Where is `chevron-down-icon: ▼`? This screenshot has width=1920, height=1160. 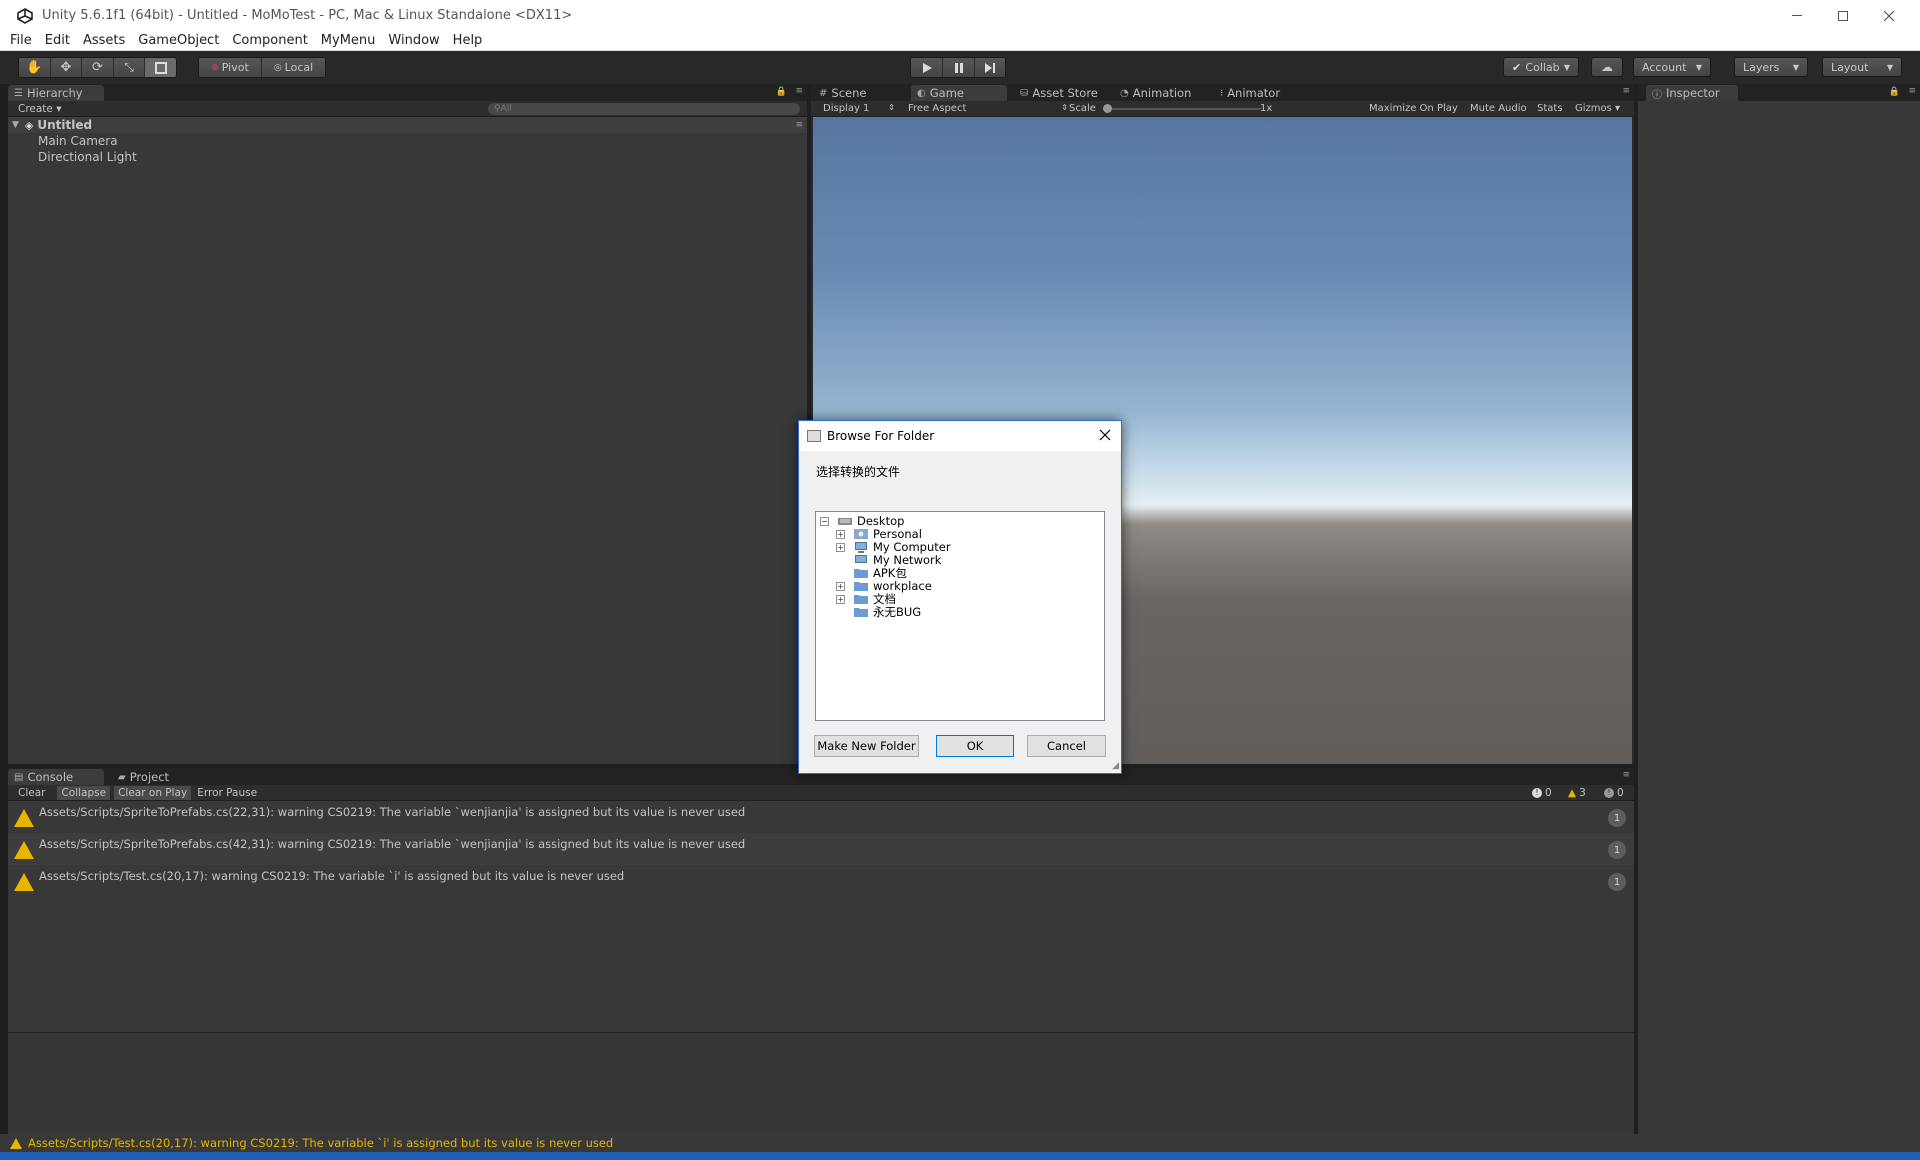
chevron-down-icon: ▼ is located at coordinates (1795, 67).